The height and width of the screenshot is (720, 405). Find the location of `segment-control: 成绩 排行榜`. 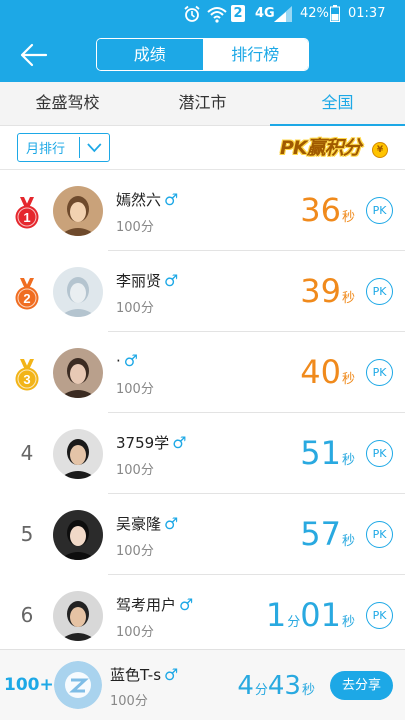

segment-control: 成绩 排行榜 is located at coordinates (202, 54).